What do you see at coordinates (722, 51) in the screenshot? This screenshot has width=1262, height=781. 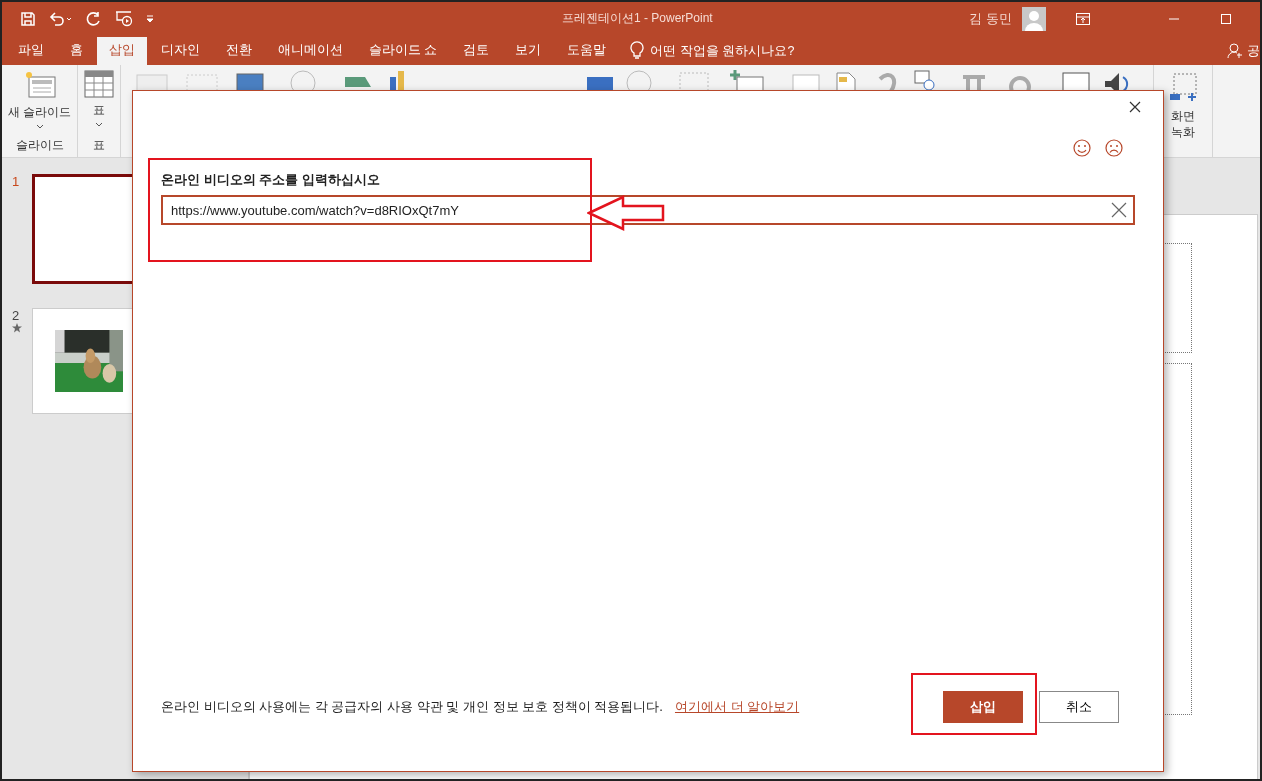 I see `tell-me-field: 어떤 작업을 원하시나요?` at bounding box center [722, 51].